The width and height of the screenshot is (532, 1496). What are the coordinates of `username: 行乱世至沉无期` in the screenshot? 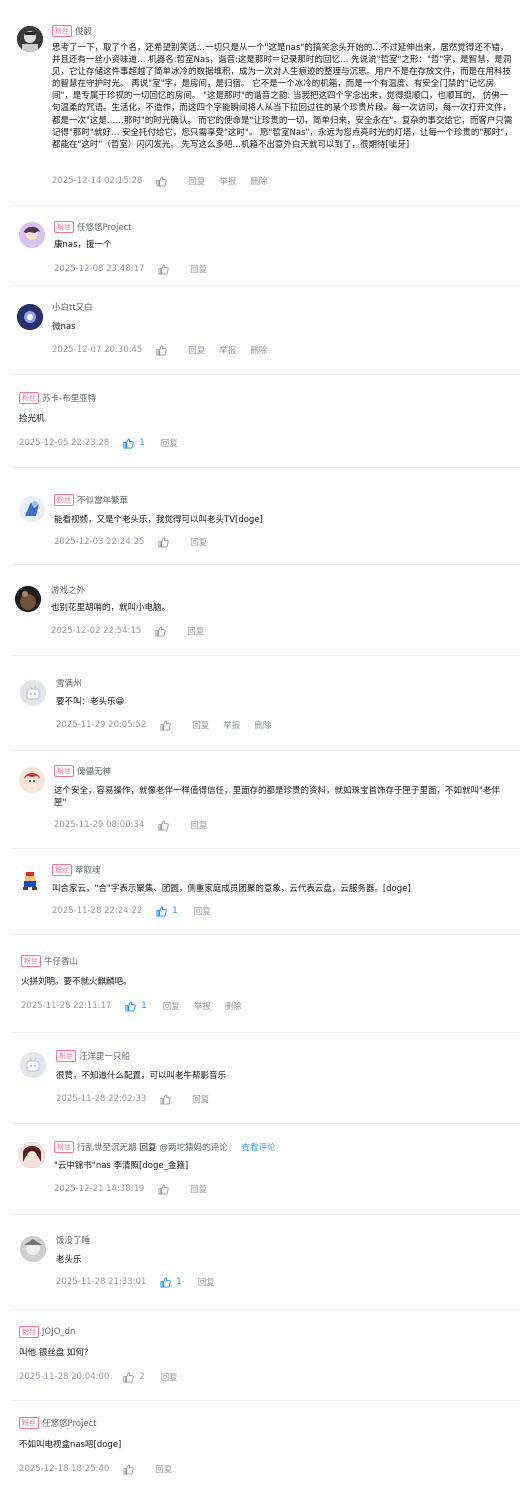 It's located at (107, 1147).